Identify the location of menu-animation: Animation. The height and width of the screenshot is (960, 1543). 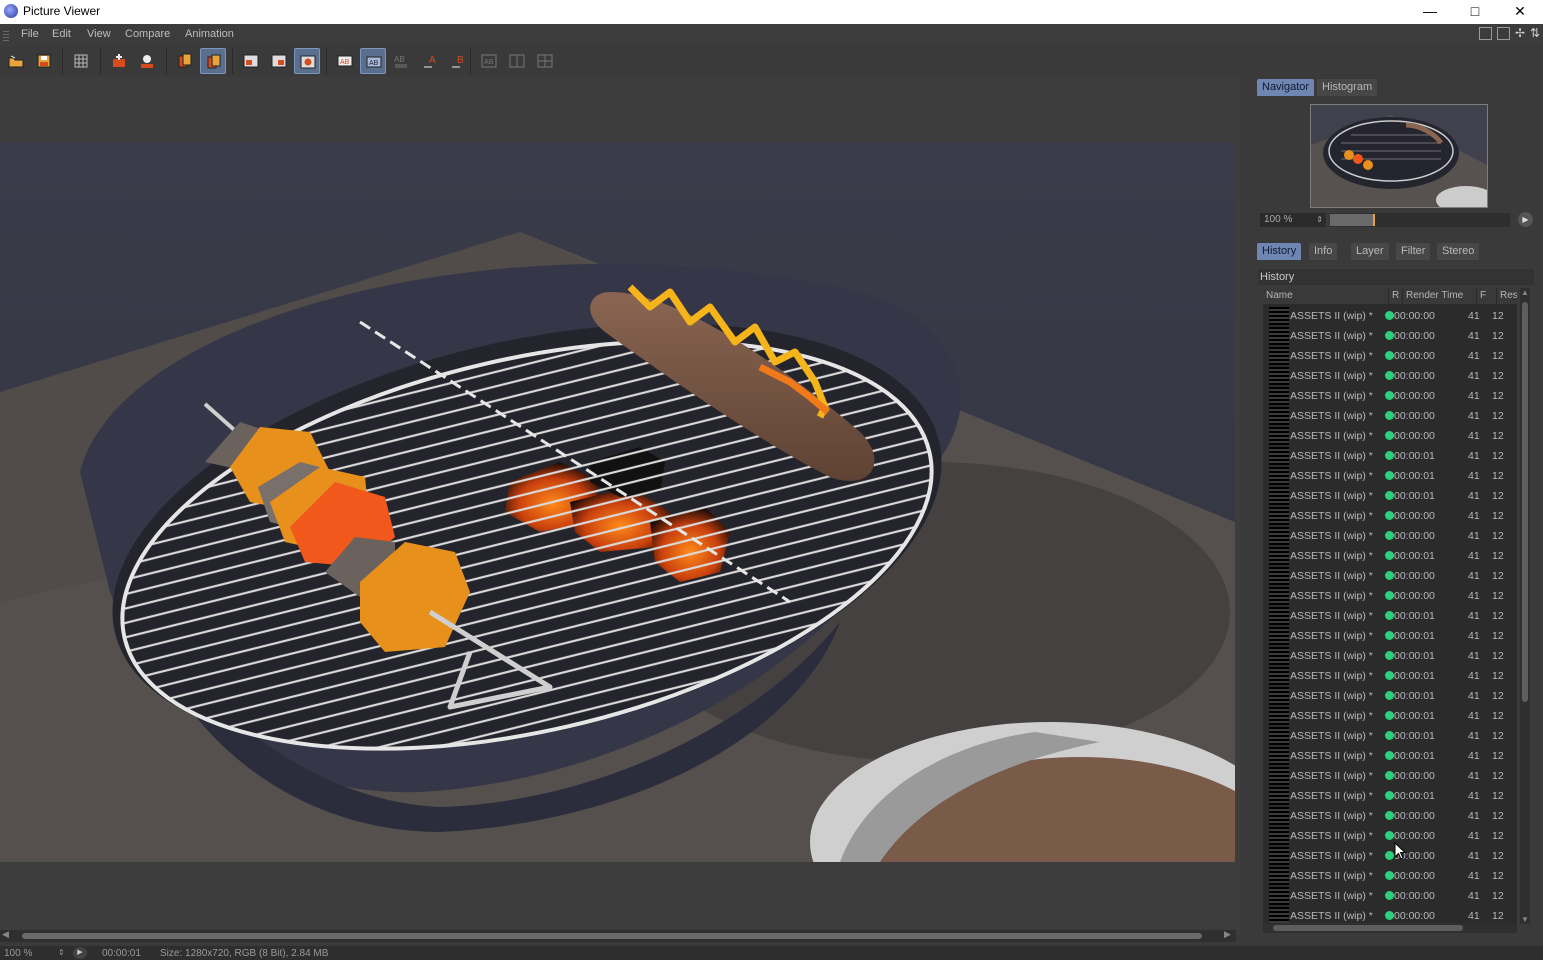
(209, 34).